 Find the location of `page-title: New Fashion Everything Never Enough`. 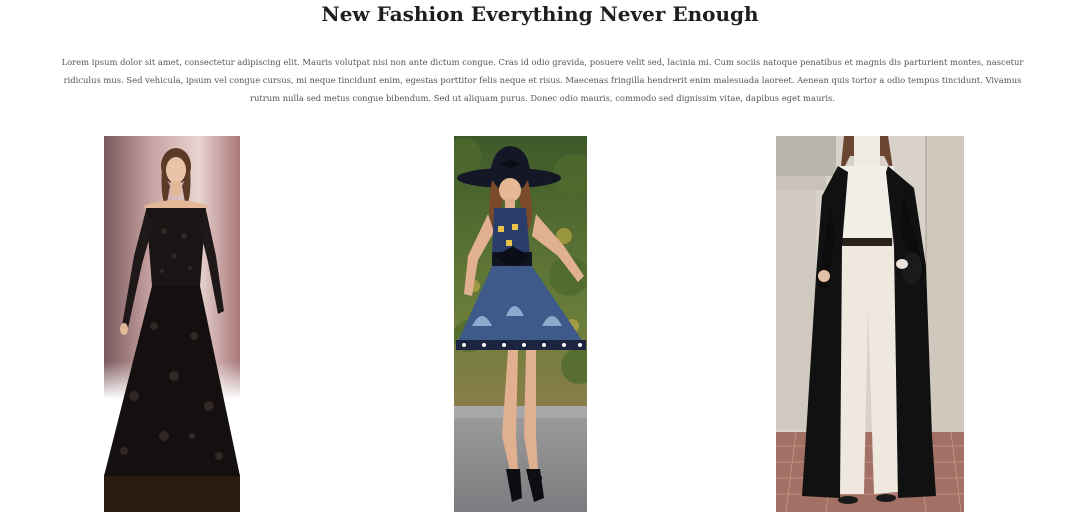

page-title: New Fashion Everything Never Enough is located at coordinates (540, 14).